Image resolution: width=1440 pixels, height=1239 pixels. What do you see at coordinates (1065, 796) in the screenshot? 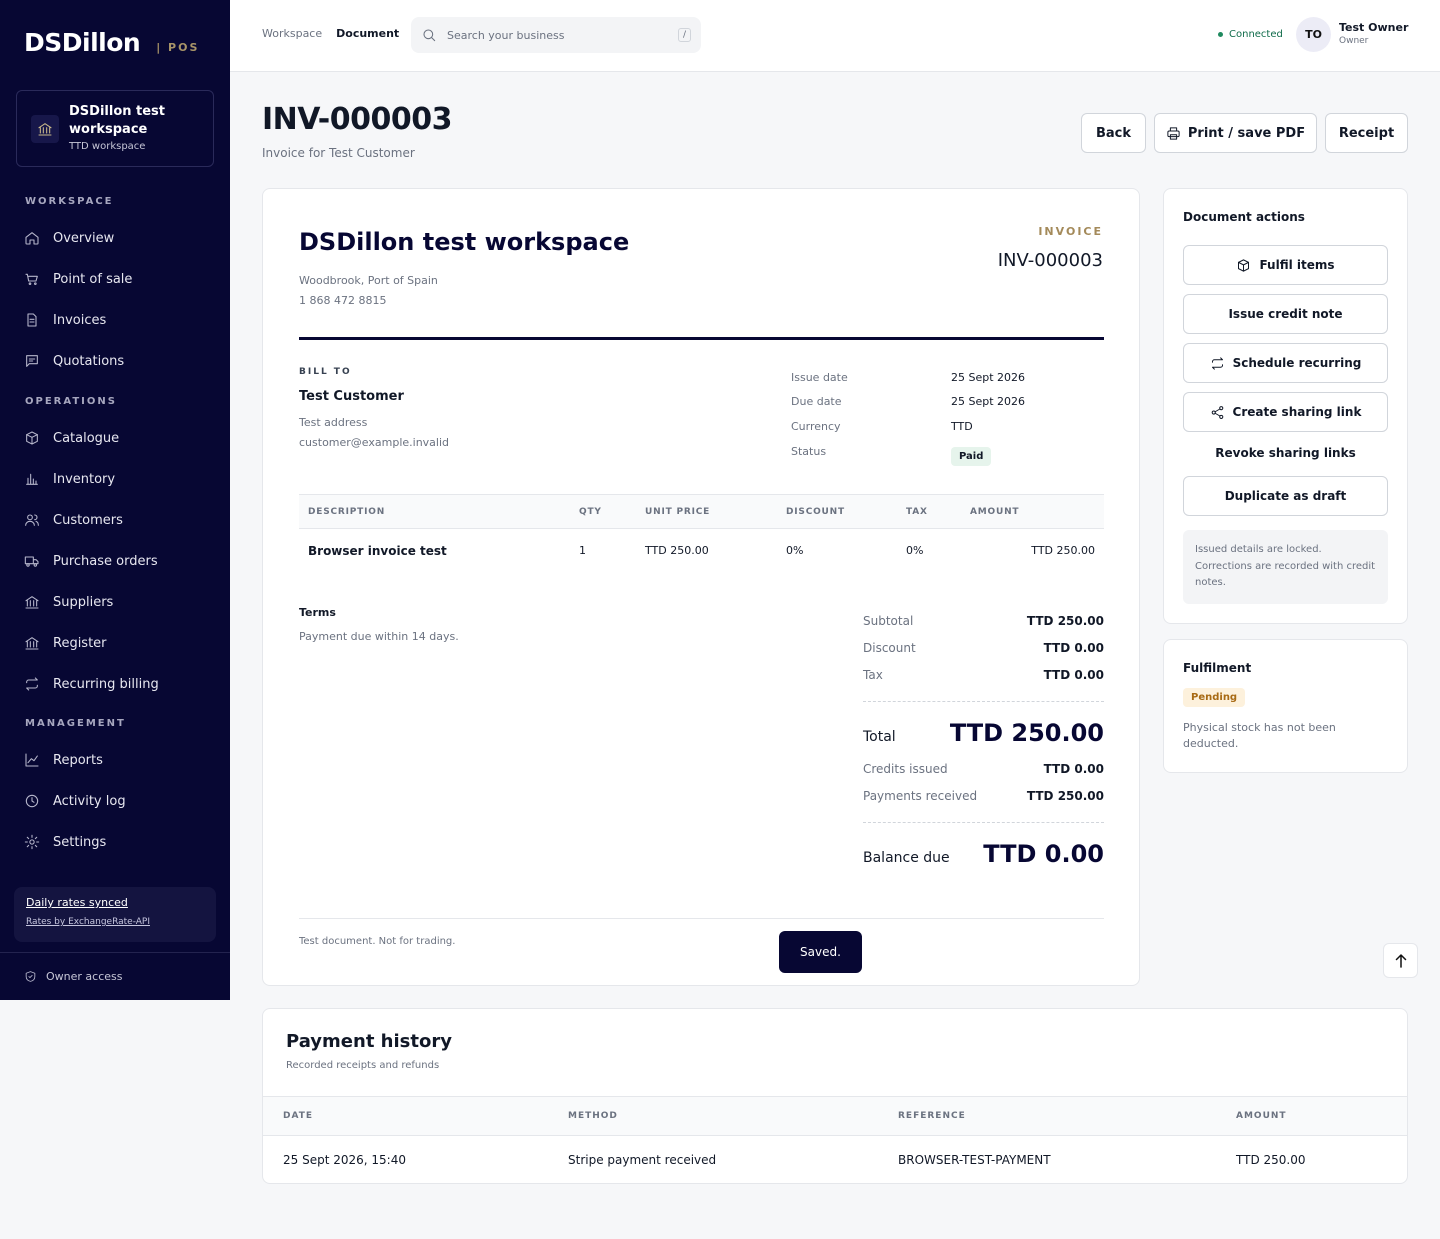
I see `payments-value: TTD 250.00` at bounding box center [1065, 796].